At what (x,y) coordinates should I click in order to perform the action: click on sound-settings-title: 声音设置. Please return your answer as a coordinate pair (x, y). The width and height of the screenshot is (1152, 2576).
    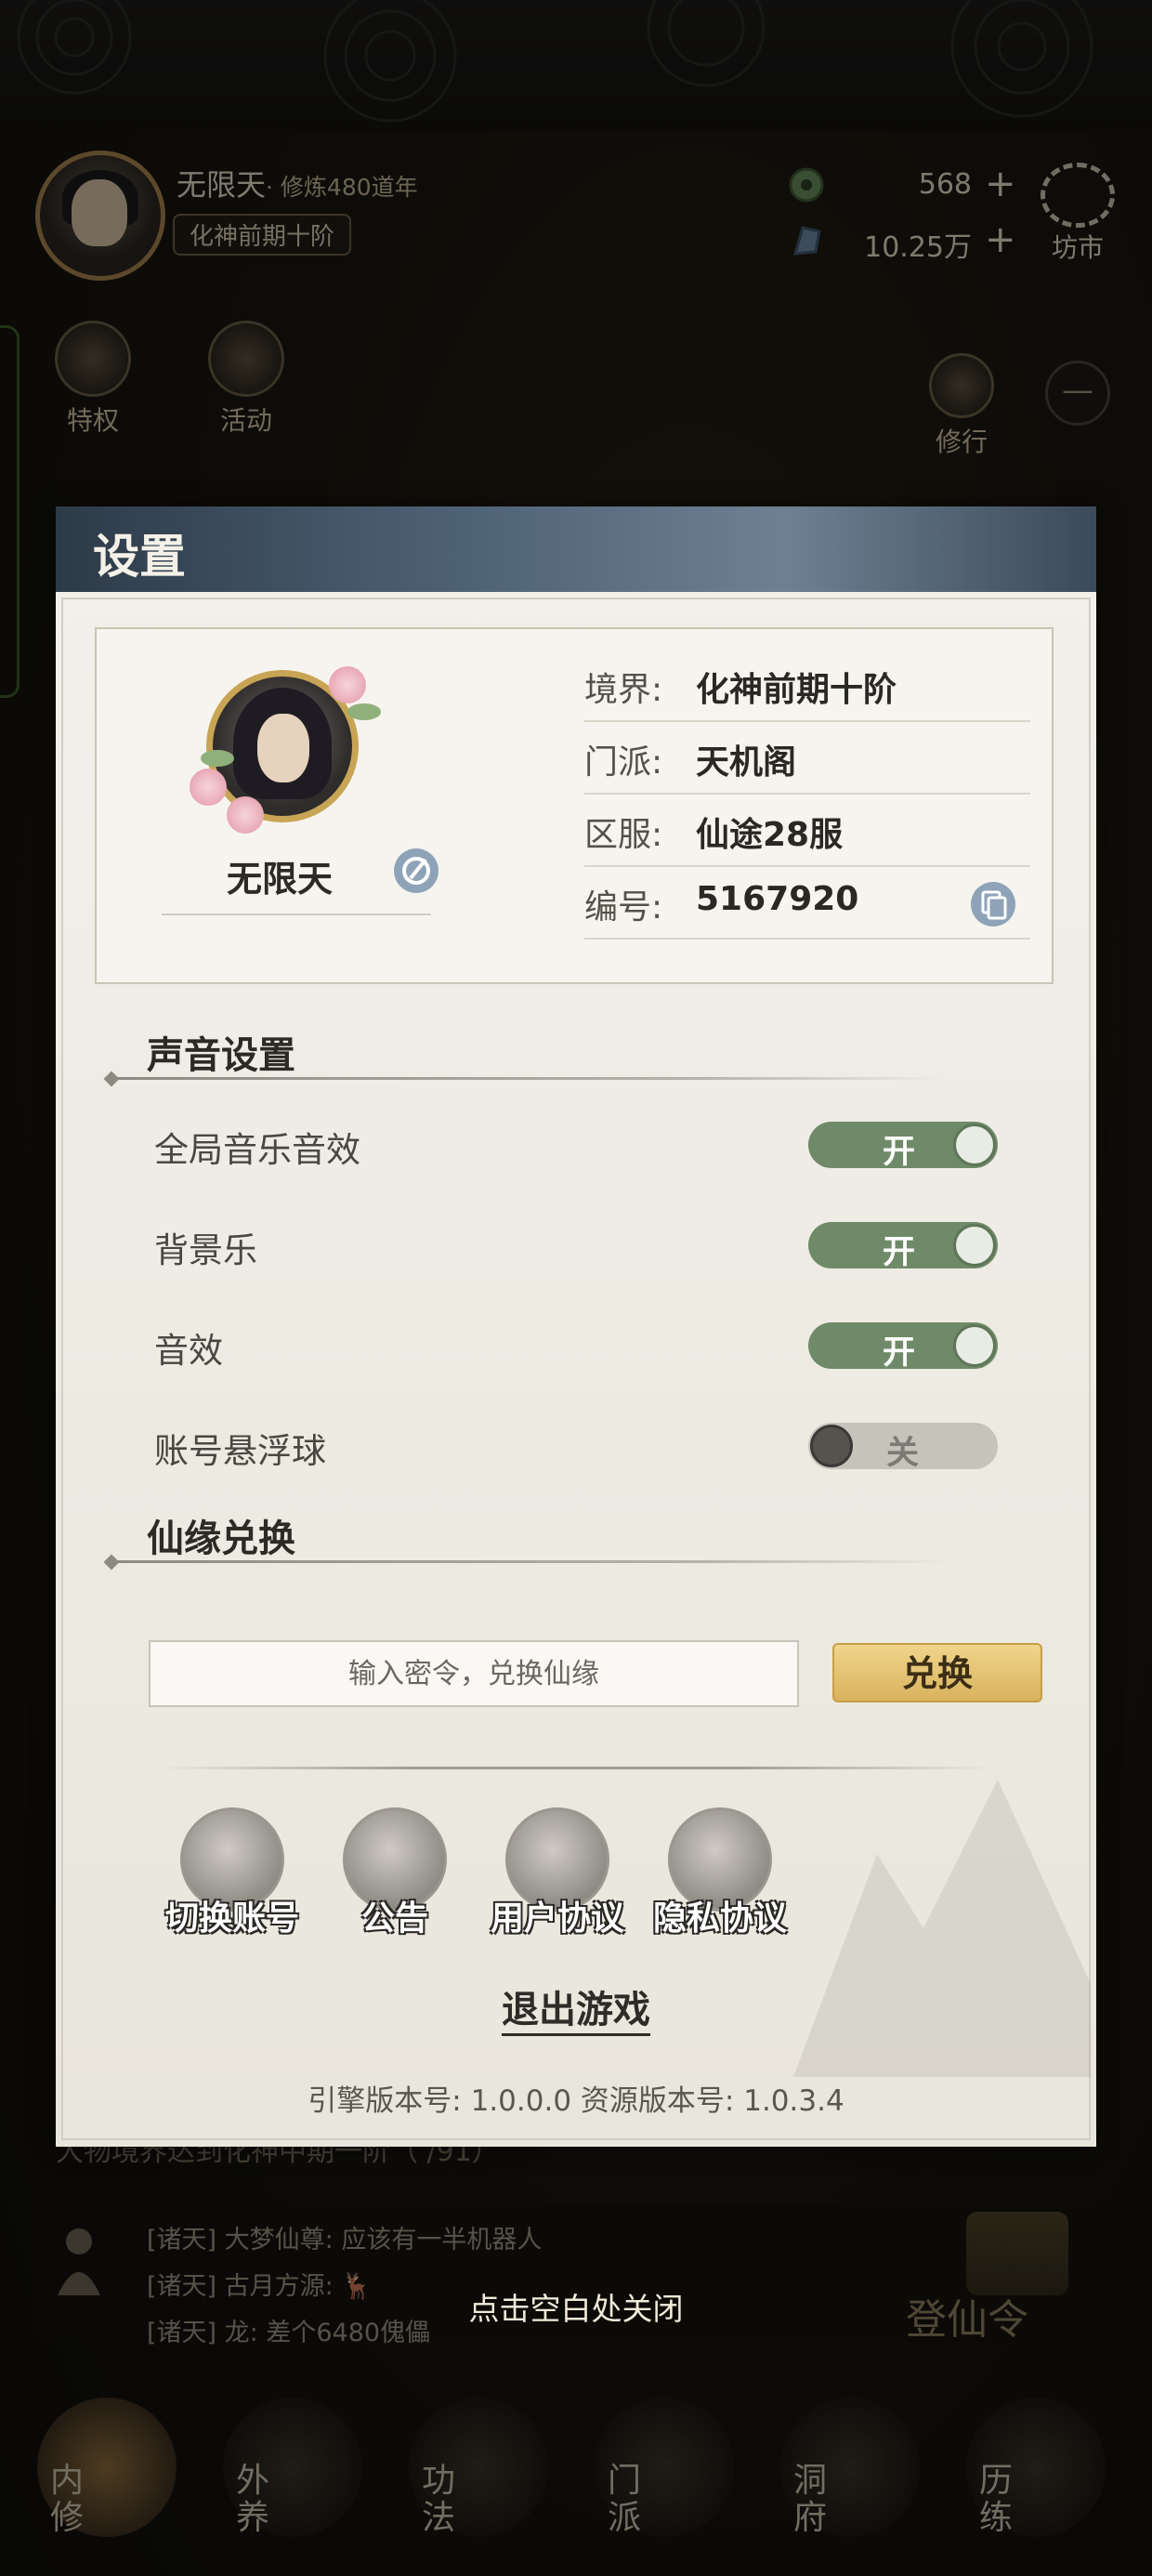
    Looking at the image, I should click on (221, 1055).